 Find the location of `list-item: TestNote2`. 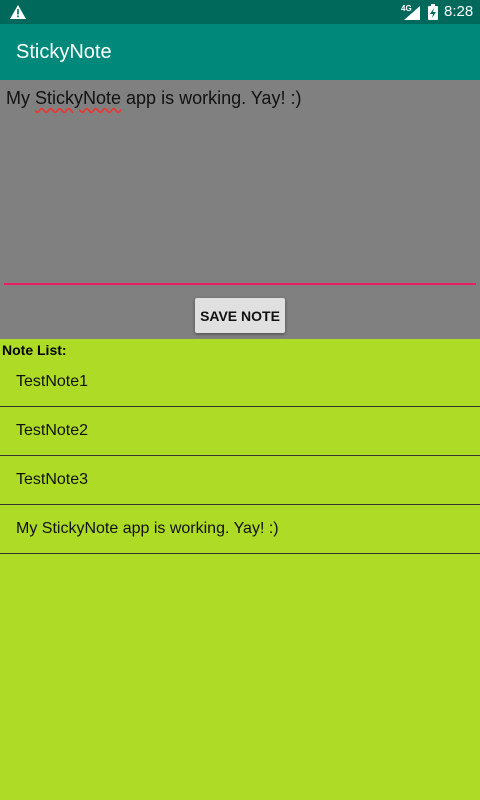

list-item: TestNote2 is located at coordinates (240, 431).